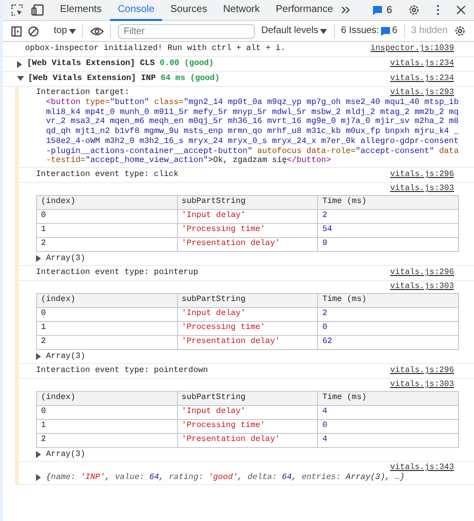 This screenshot has width=474, height=521. I want to click on source-link: vitals.js:343, so click(422, 467).